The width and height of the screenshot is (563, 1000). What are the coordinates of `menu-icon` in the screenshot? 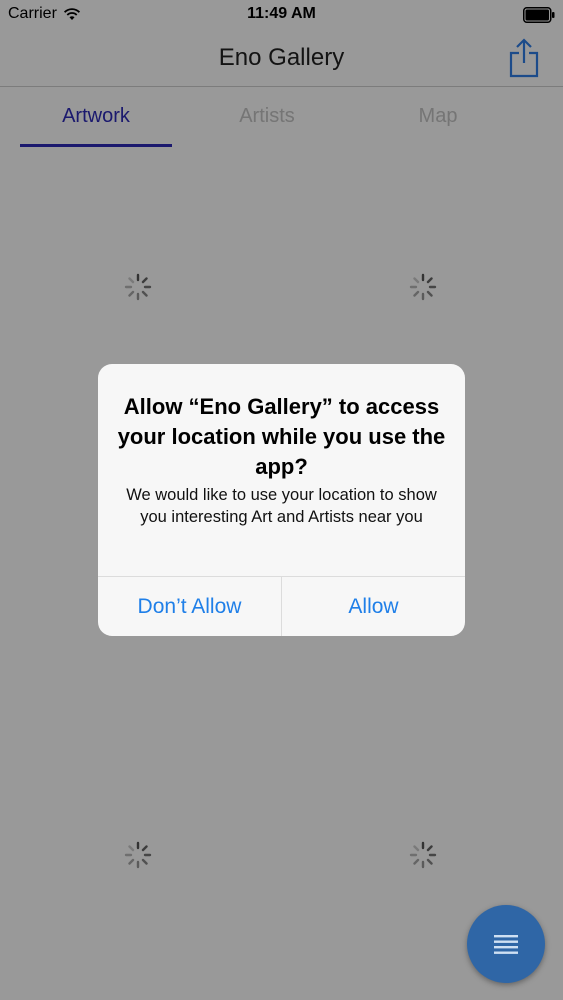 It's located at (506, 944).